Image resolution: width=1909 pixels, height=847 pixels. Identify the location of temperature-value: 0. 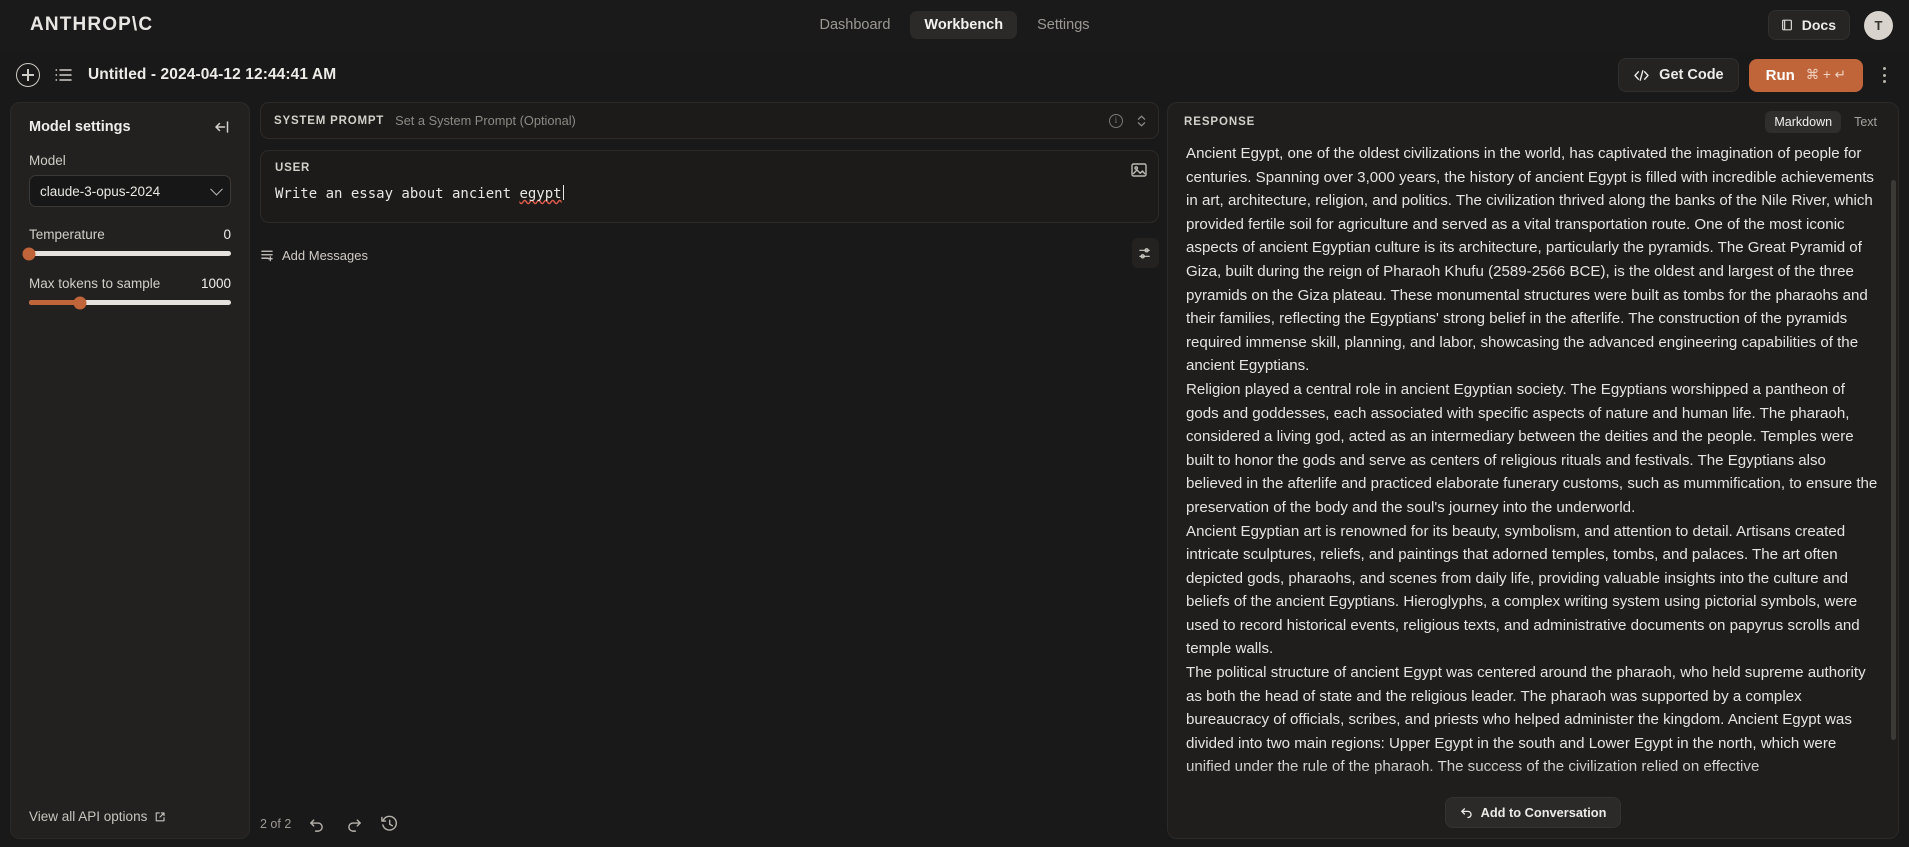
(227, 234).